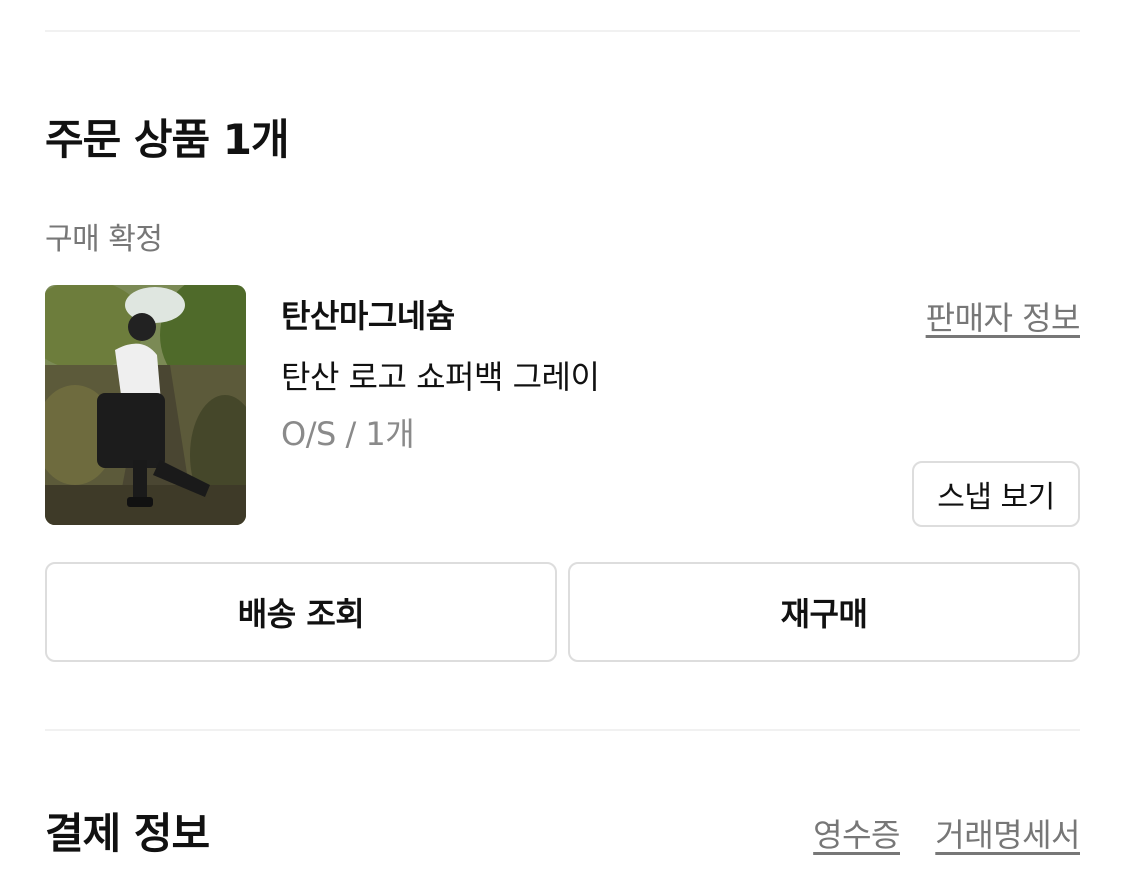 The image size is (1125, 881). I want to click on snap-view-button: 스냅 보기, so click(996, 494).